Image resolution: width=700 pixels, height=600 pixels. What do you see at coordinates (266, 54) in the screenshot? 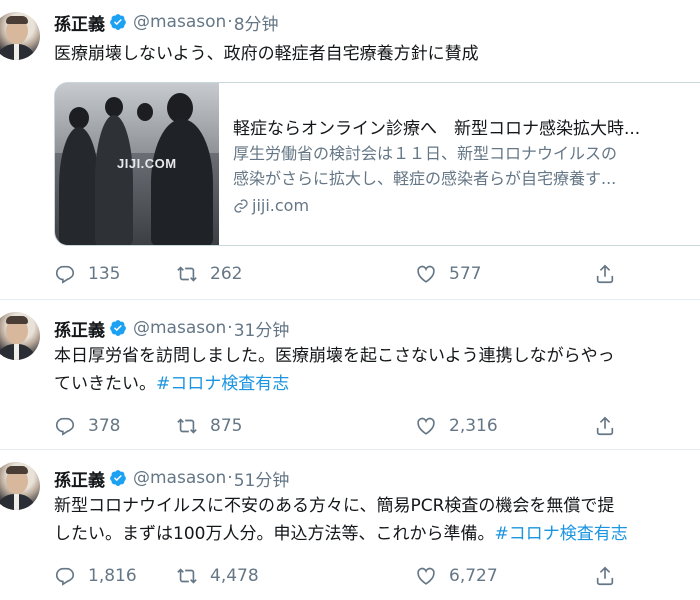
I see `tweet-text-line: 医療崩壊しないよう、政府の軽症者自宅療養方針に賛成` at bounding box center [266, 54].